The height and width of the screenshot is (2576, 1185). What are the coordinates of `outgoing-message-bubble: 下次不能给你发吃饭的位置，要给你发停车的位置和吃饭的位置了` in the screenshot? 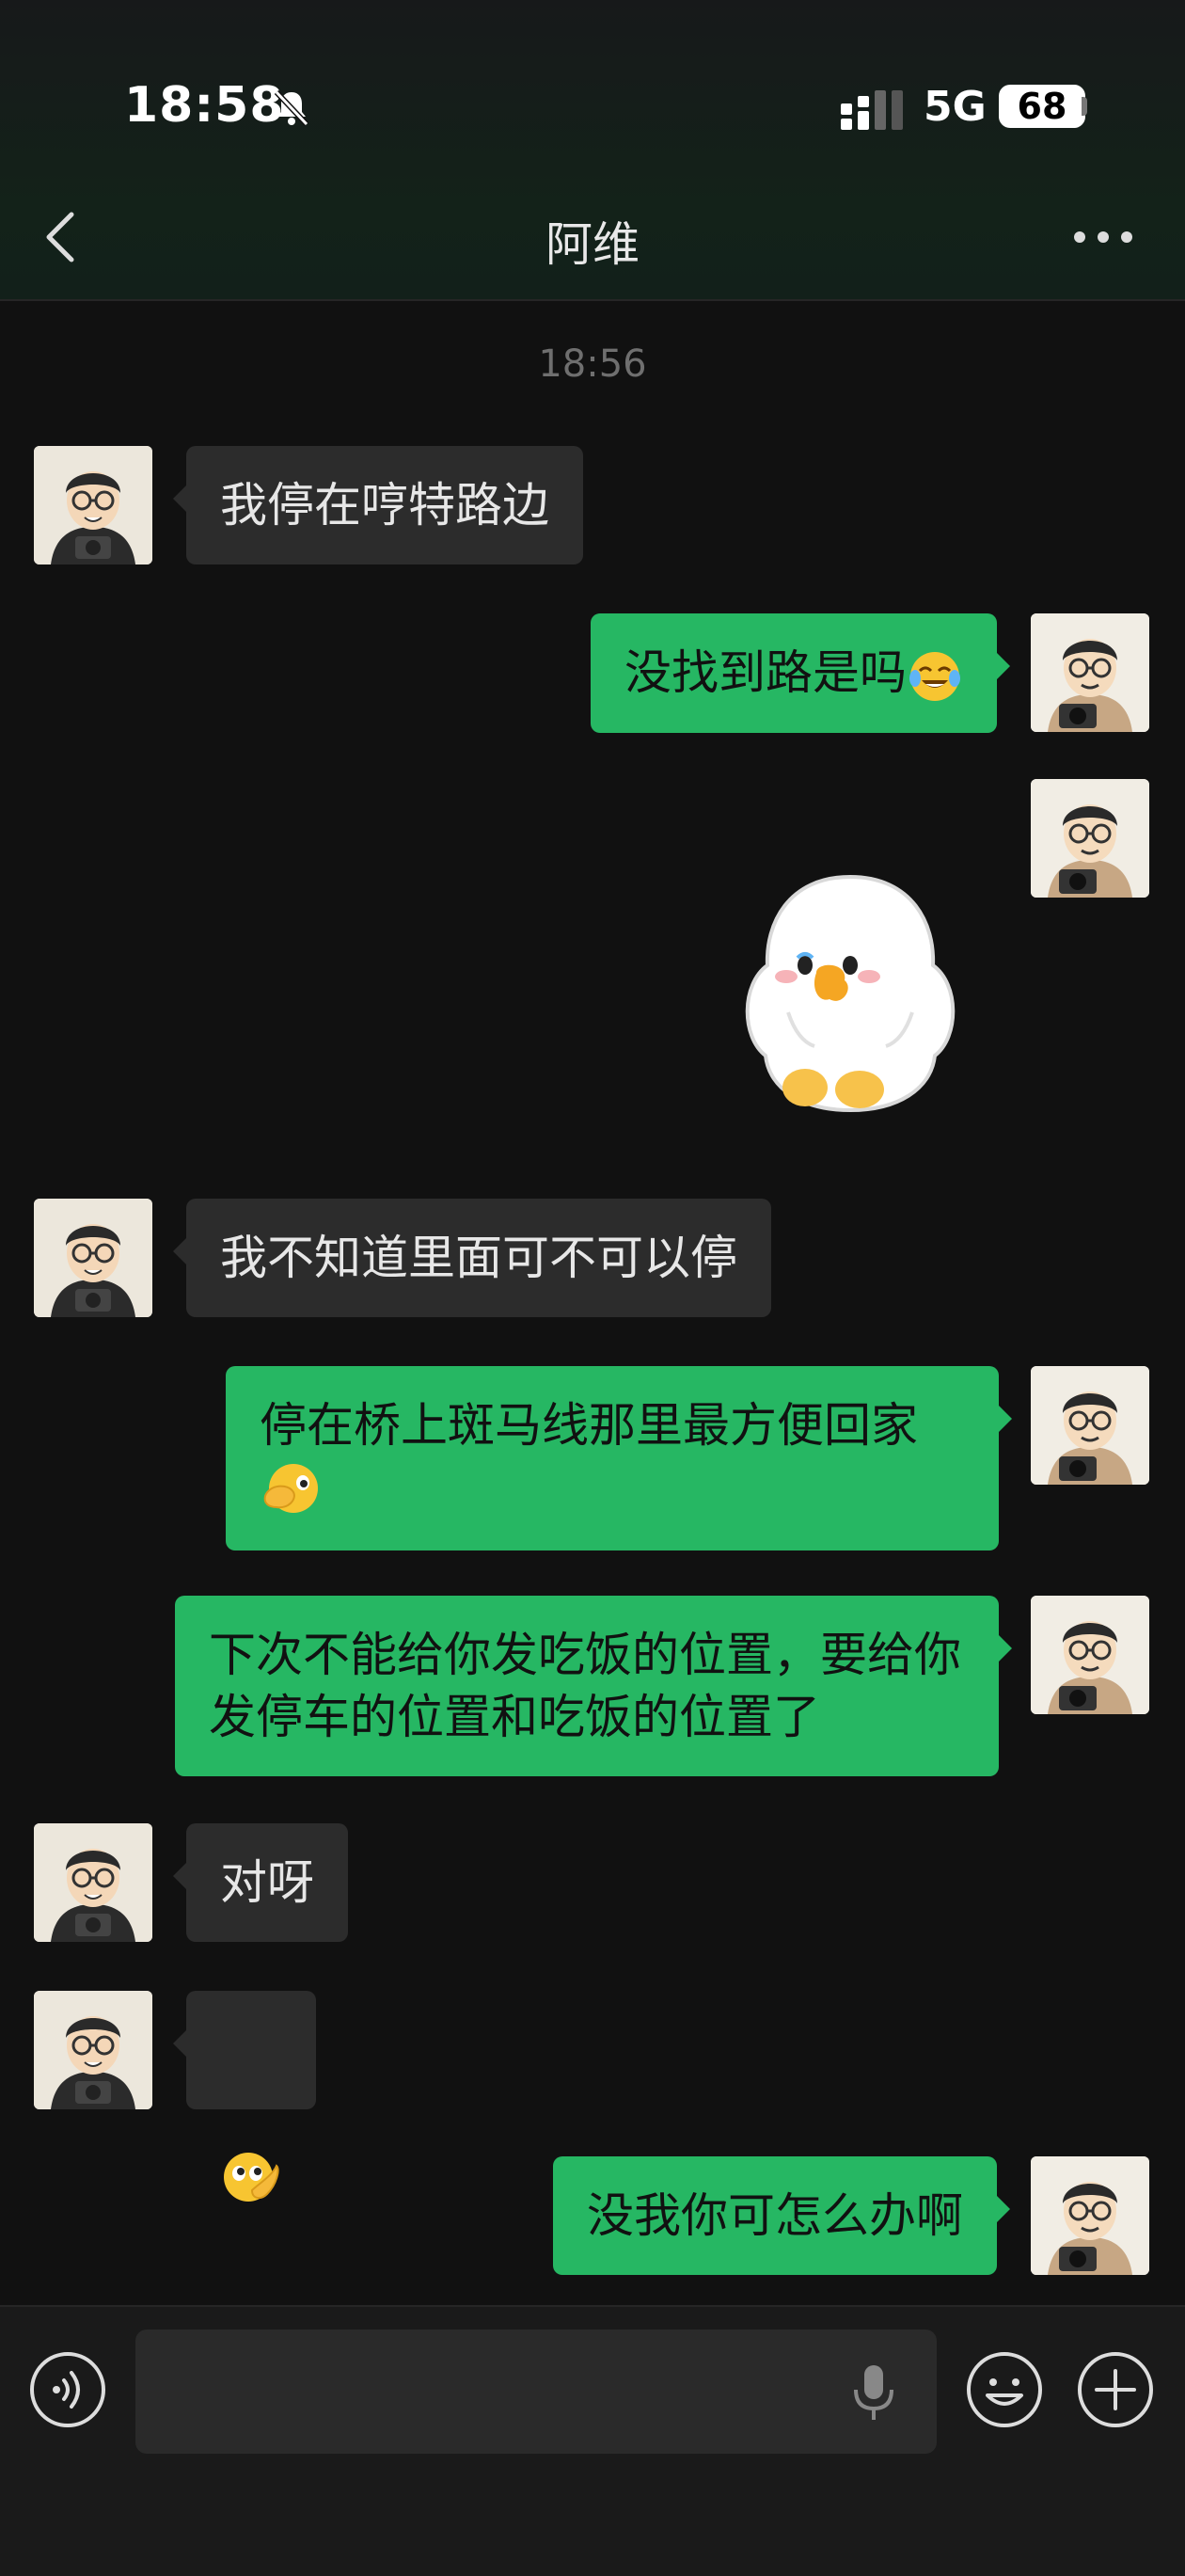 It's located at (593, 1686).